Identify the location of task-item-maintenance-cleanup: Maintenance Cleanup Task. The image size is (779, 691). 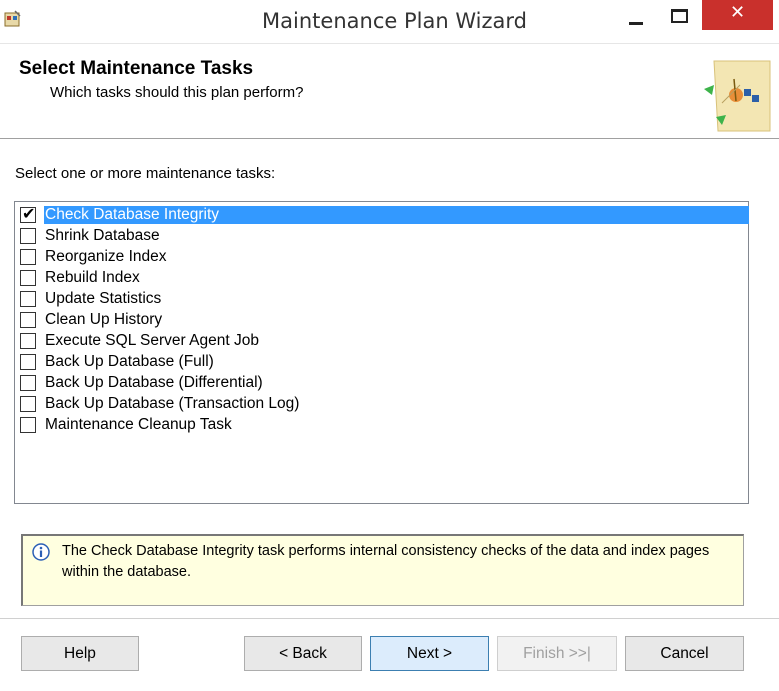
(382, 424).